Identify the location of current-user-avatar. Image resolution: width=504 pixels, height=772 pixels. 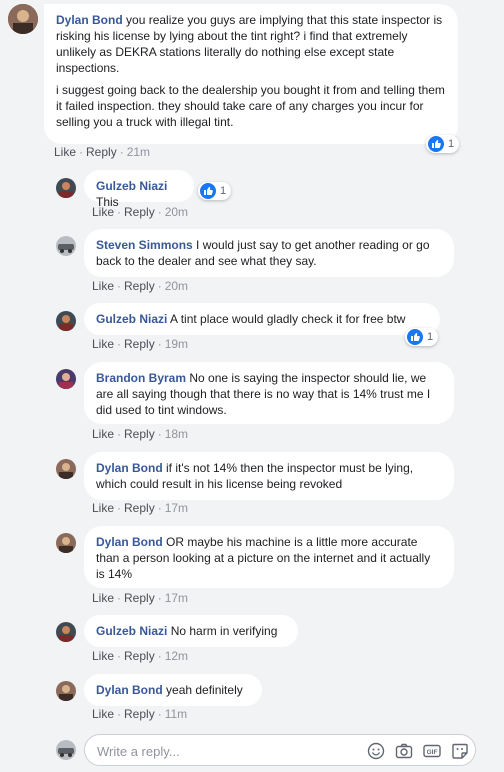
(66, 750).